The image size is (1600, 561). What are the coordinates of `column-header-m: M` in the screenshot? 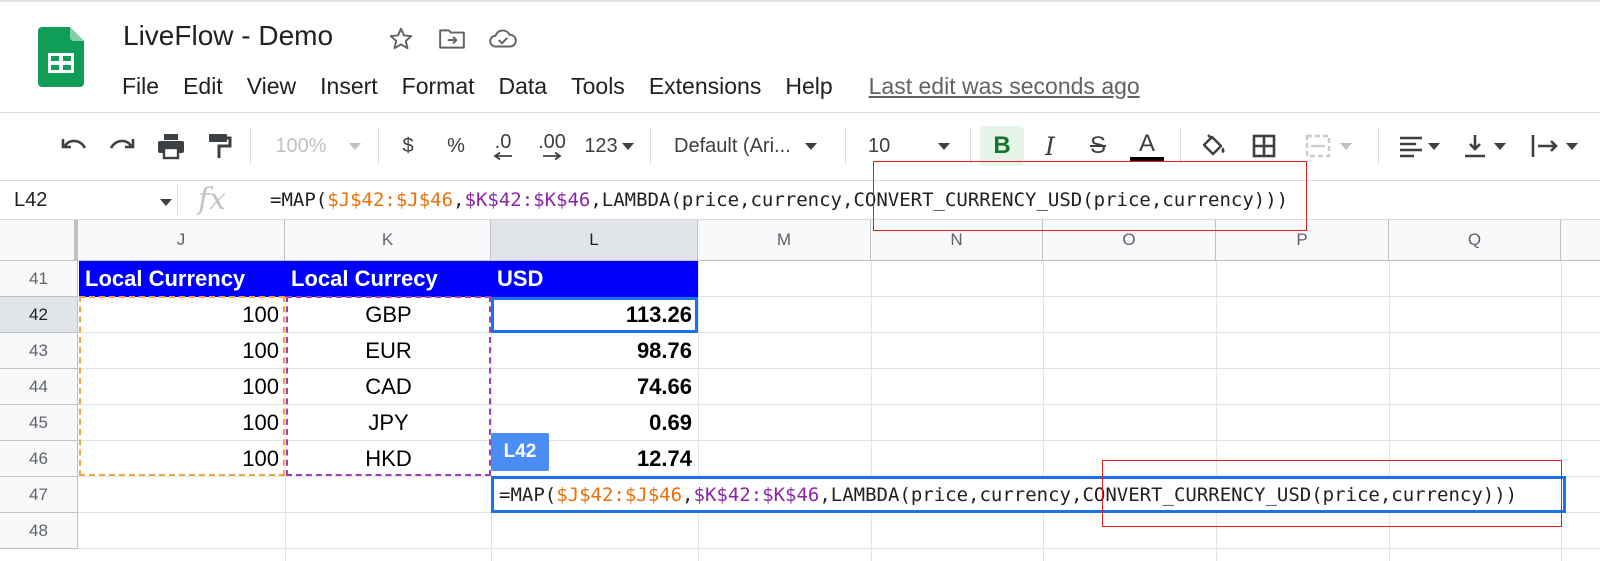 It's located at (784, 240).